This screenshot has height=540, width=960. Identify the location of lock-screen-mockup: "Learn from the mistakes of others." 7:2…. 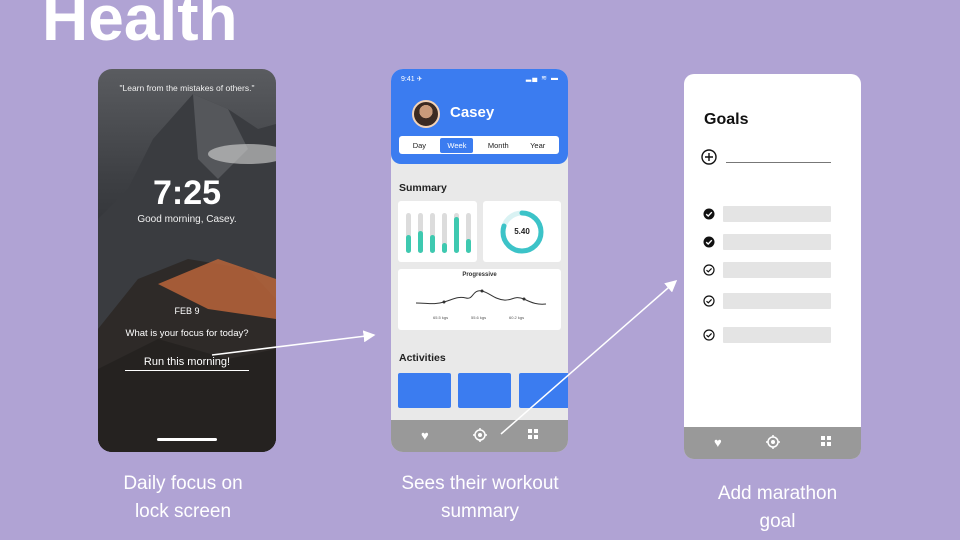
(187, 260).